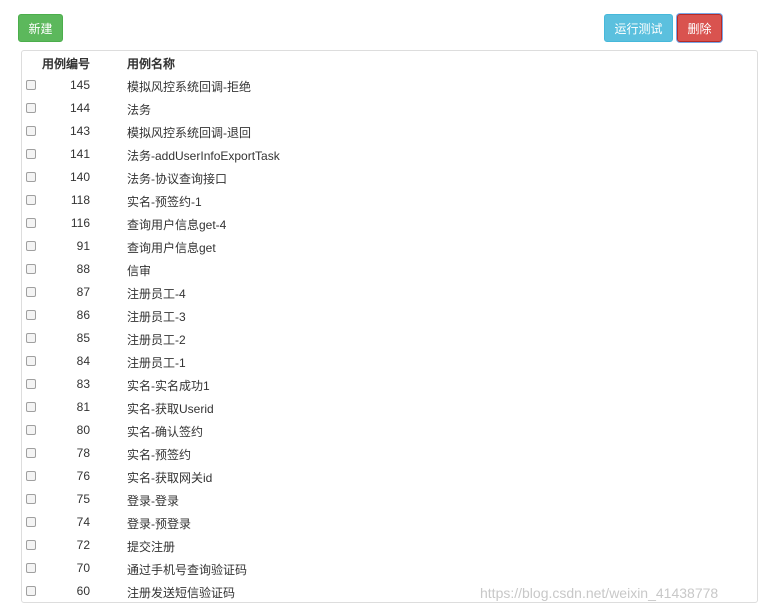  Describe the element at coordinates (153, 501) in the screenshot. I see `case-name: 登录-登录` at that location.